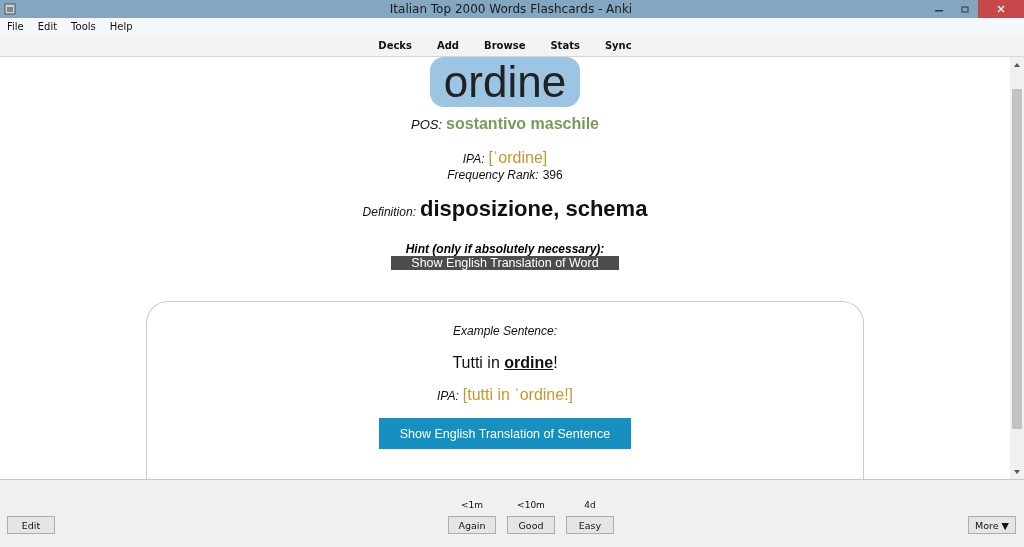  Describe the element at coordinates (522, 124) in the screenshot. I see `pos-value: sostantivo maschile` at that location.